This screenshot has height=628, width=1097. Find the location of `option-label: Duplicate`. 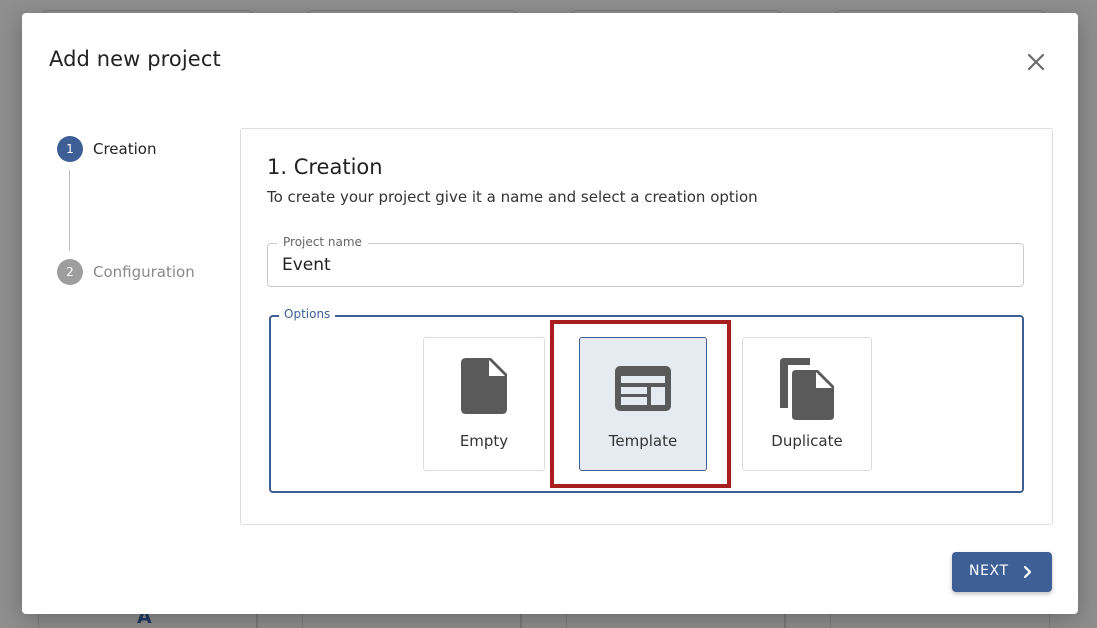

option-label: Duplicate is located at coordinates (807, 441).